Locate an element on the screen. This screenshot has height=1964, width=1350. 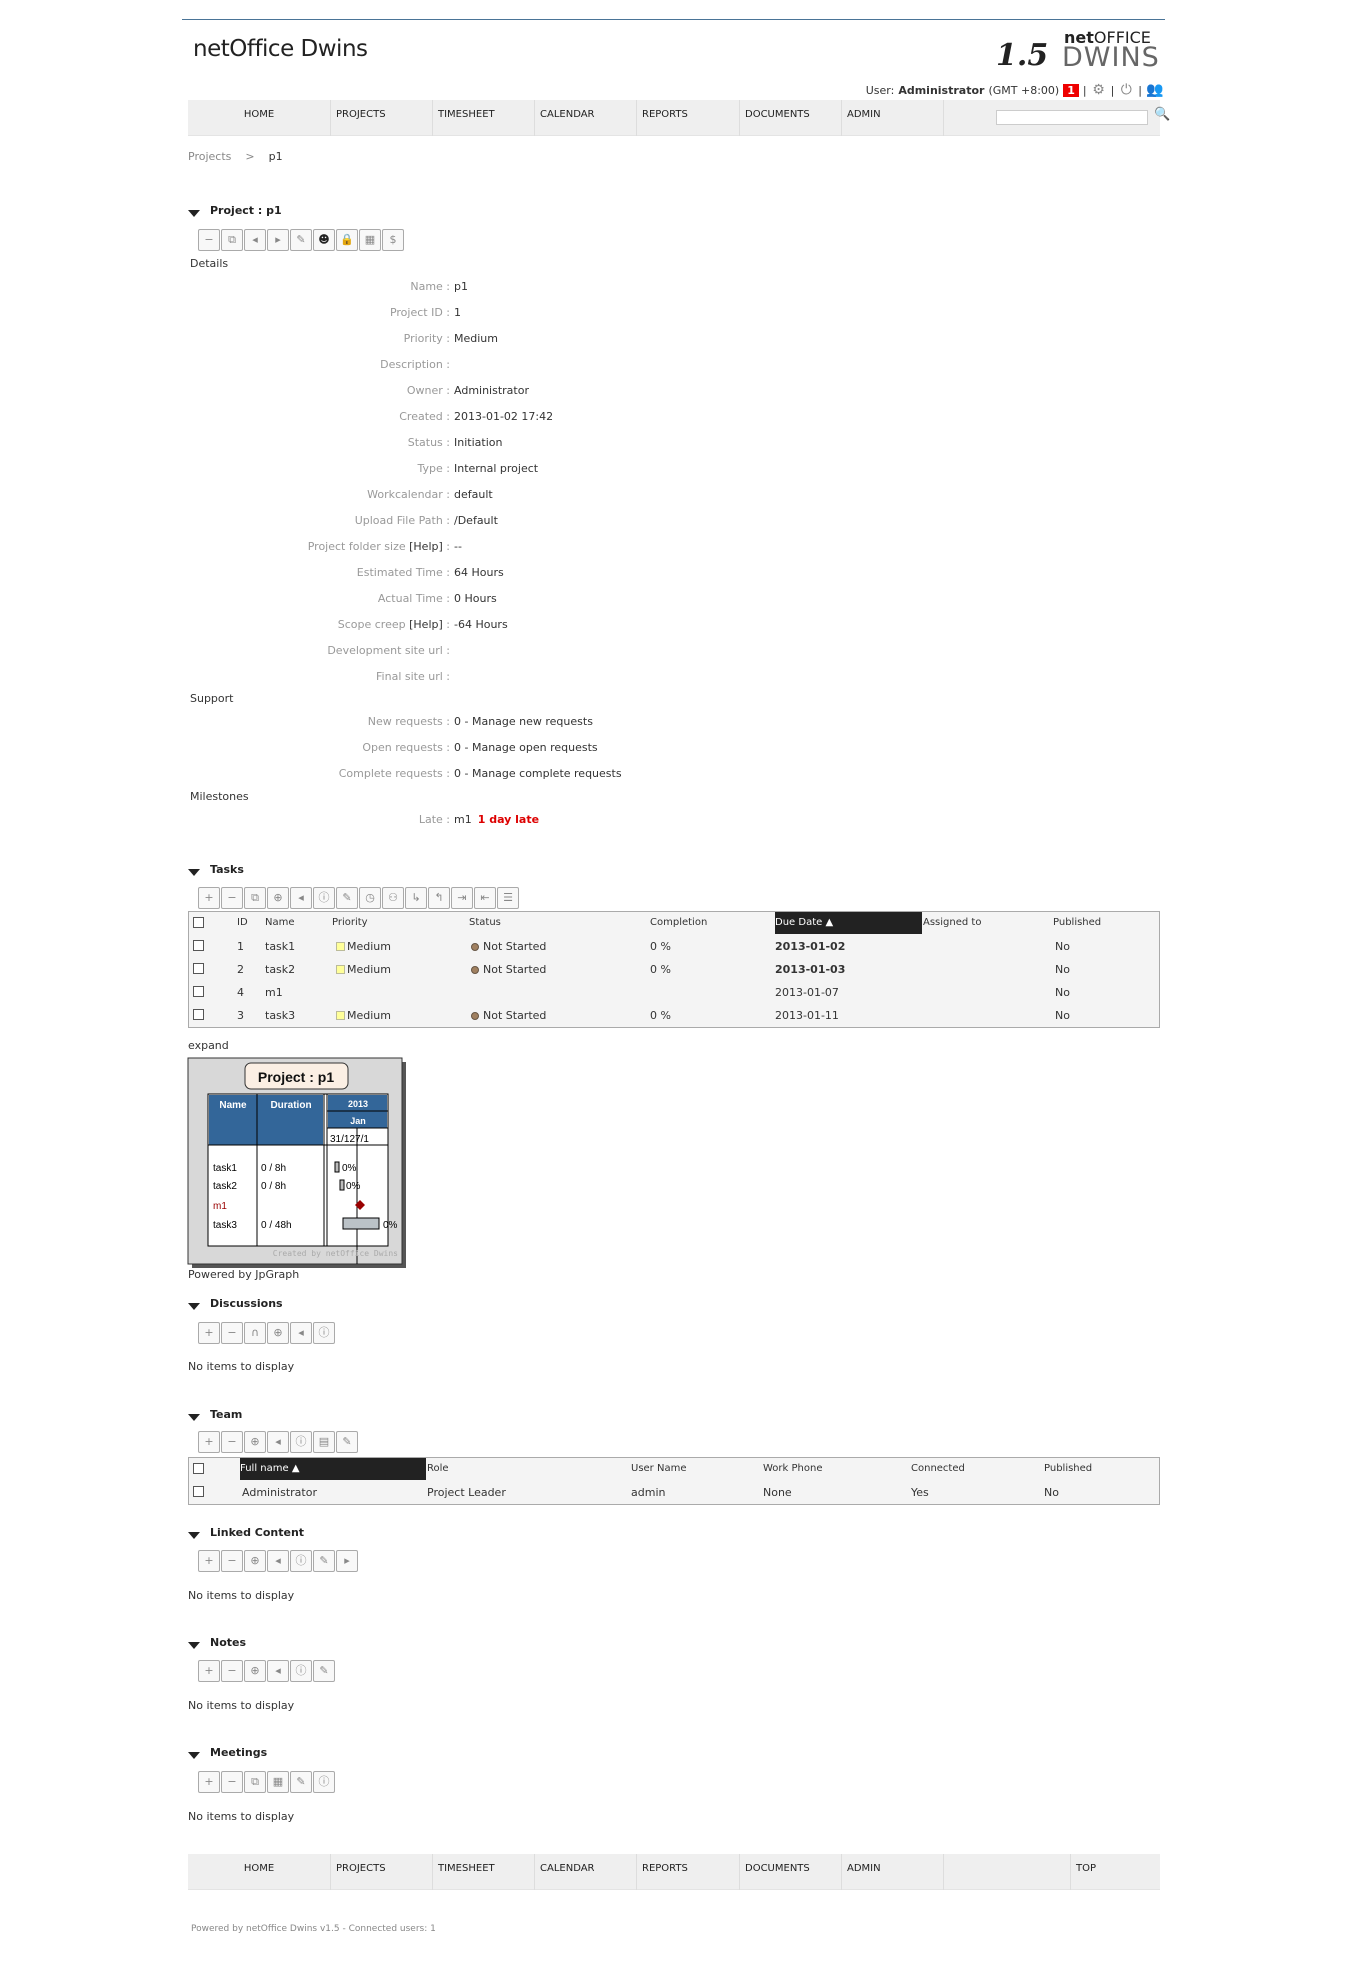
col-id: ID is located at coordinates (242, 922).